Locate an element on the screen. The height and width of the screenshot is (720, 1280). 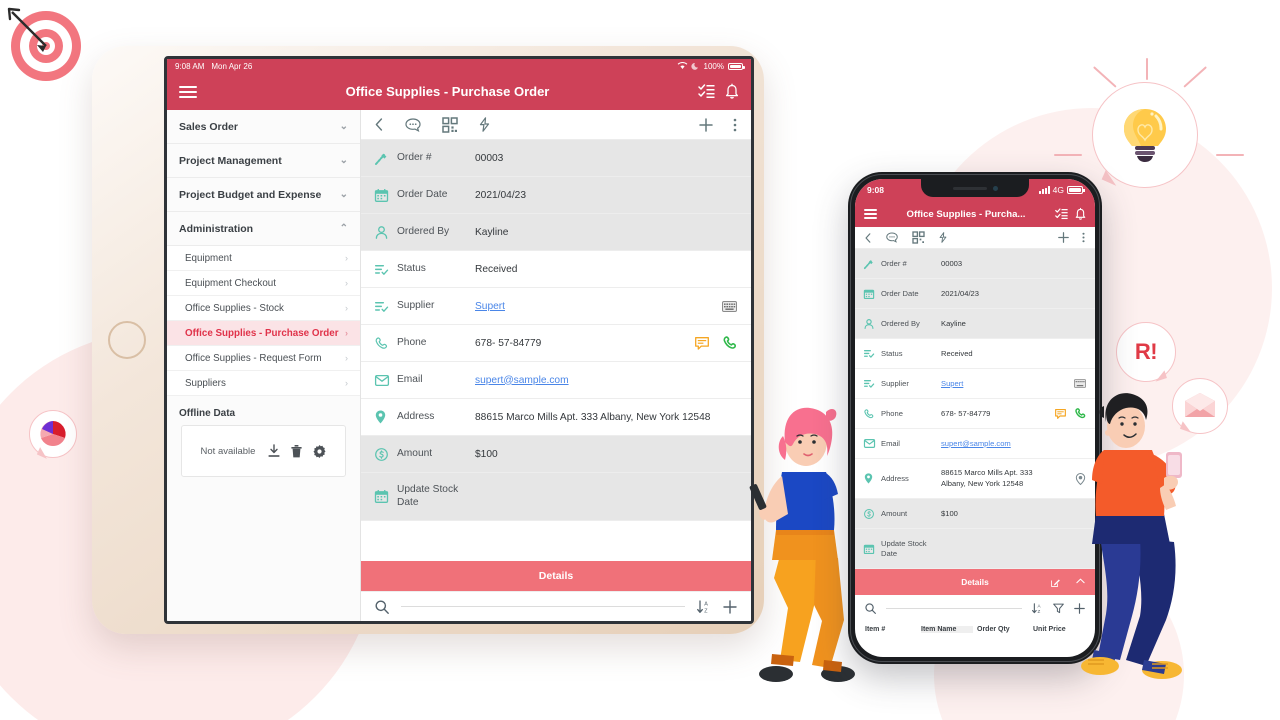
table-column-order-qty: Order Qty is located at coordinates (993, 629).